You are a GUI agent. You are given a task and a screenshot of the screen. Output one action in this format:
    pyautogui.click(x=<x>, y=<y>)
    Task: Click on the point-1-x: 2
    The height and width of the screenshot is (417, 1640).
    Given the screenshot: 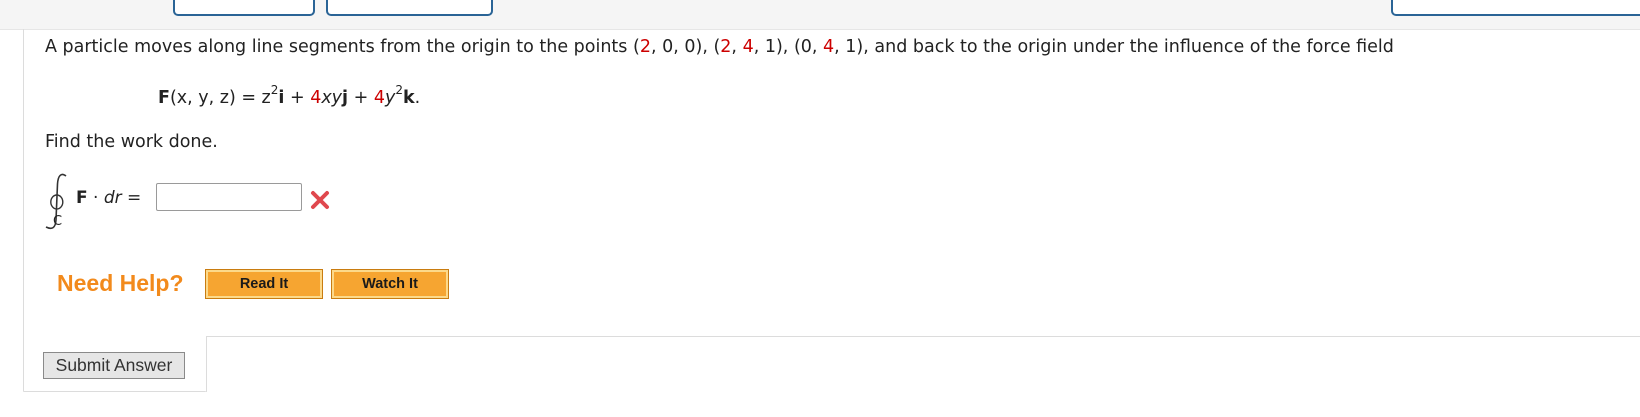 What is the action you would take?
    pyautogui.click(x=645, y=47)
    